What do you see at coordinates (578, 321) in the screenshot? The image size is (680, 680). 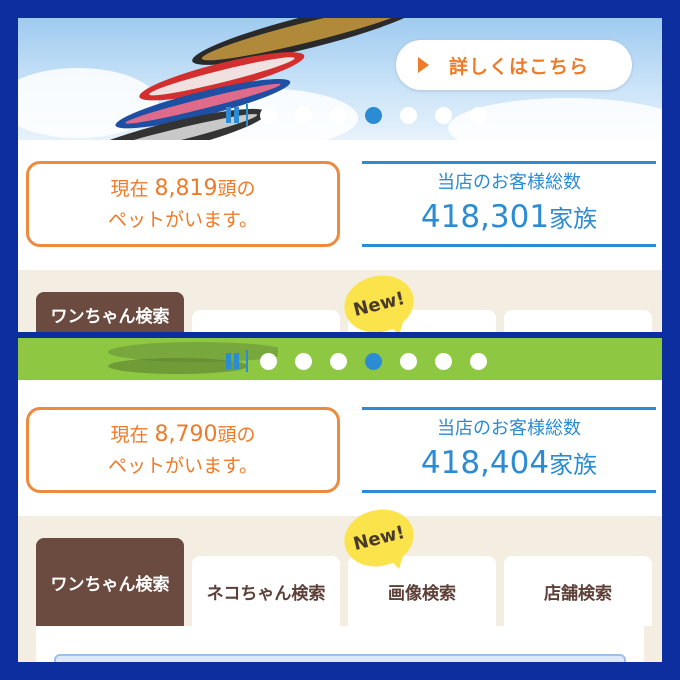 I see `tab-store-search` at bounding box center [578, 321].